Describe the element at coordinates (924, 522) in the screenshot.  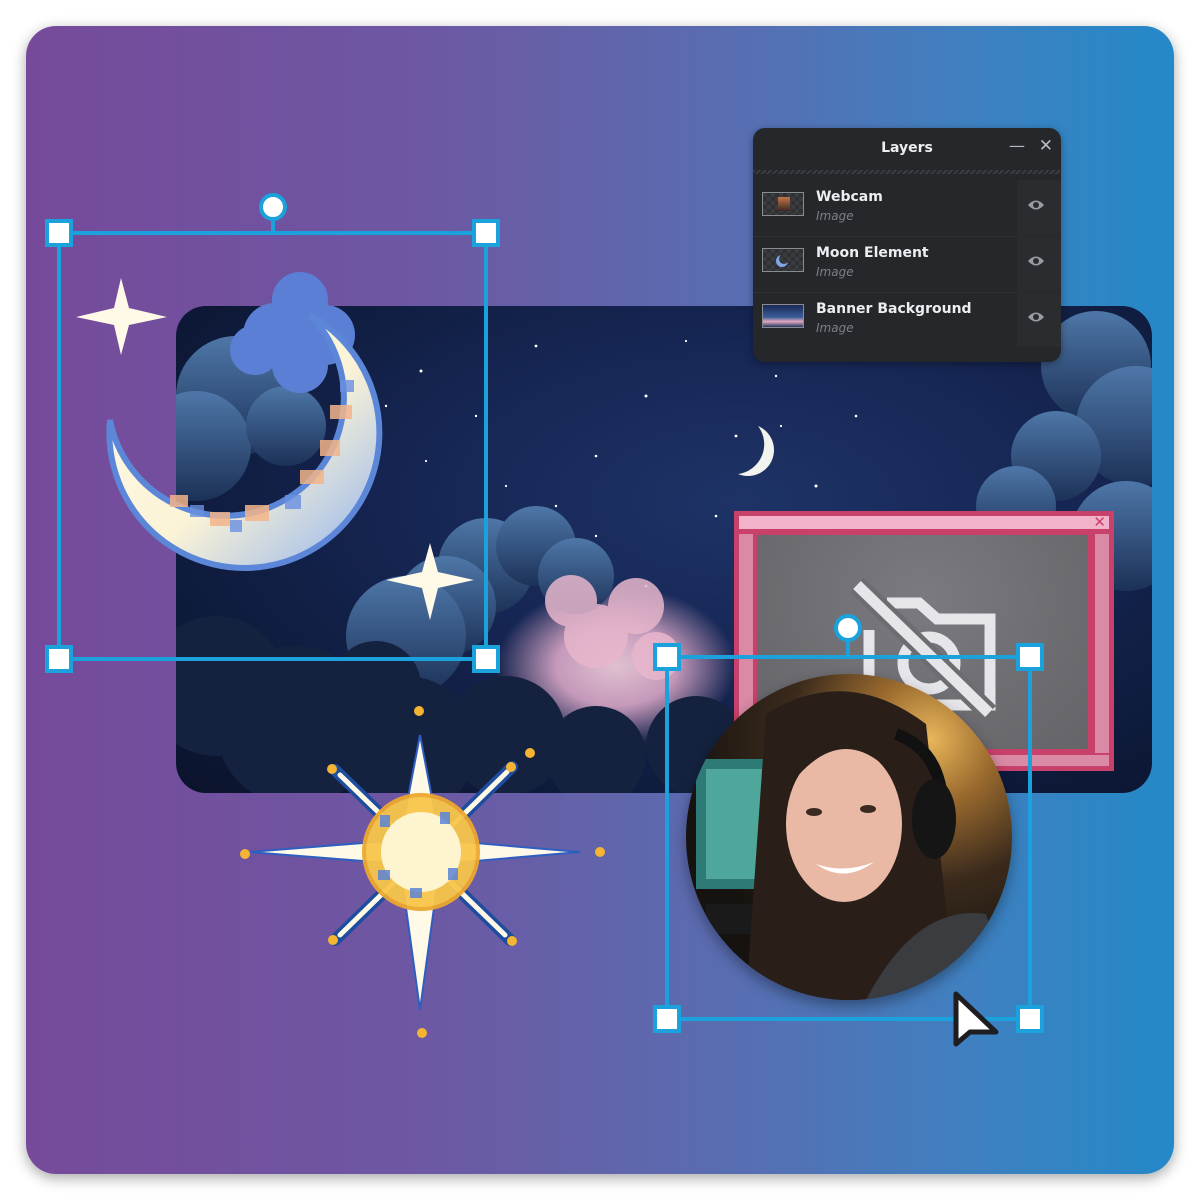
I see `webcam-window-titlebar: ✕` at that location.